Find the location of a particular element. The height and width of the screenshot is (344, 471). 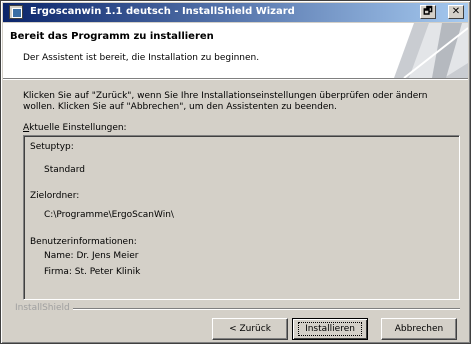

user-company: Firma: St. Peter Klinik is located at coordinates (92, 272).